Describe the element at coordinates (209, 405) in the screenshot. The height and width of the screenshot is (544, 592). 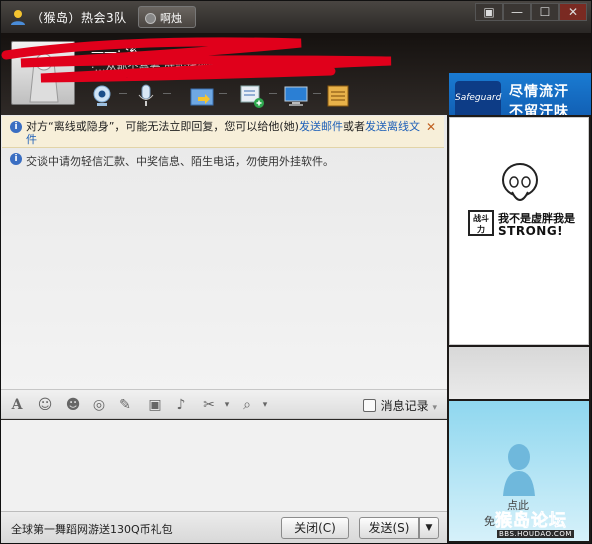
I see `screenshot-scissors-icon: ✂` at that location.